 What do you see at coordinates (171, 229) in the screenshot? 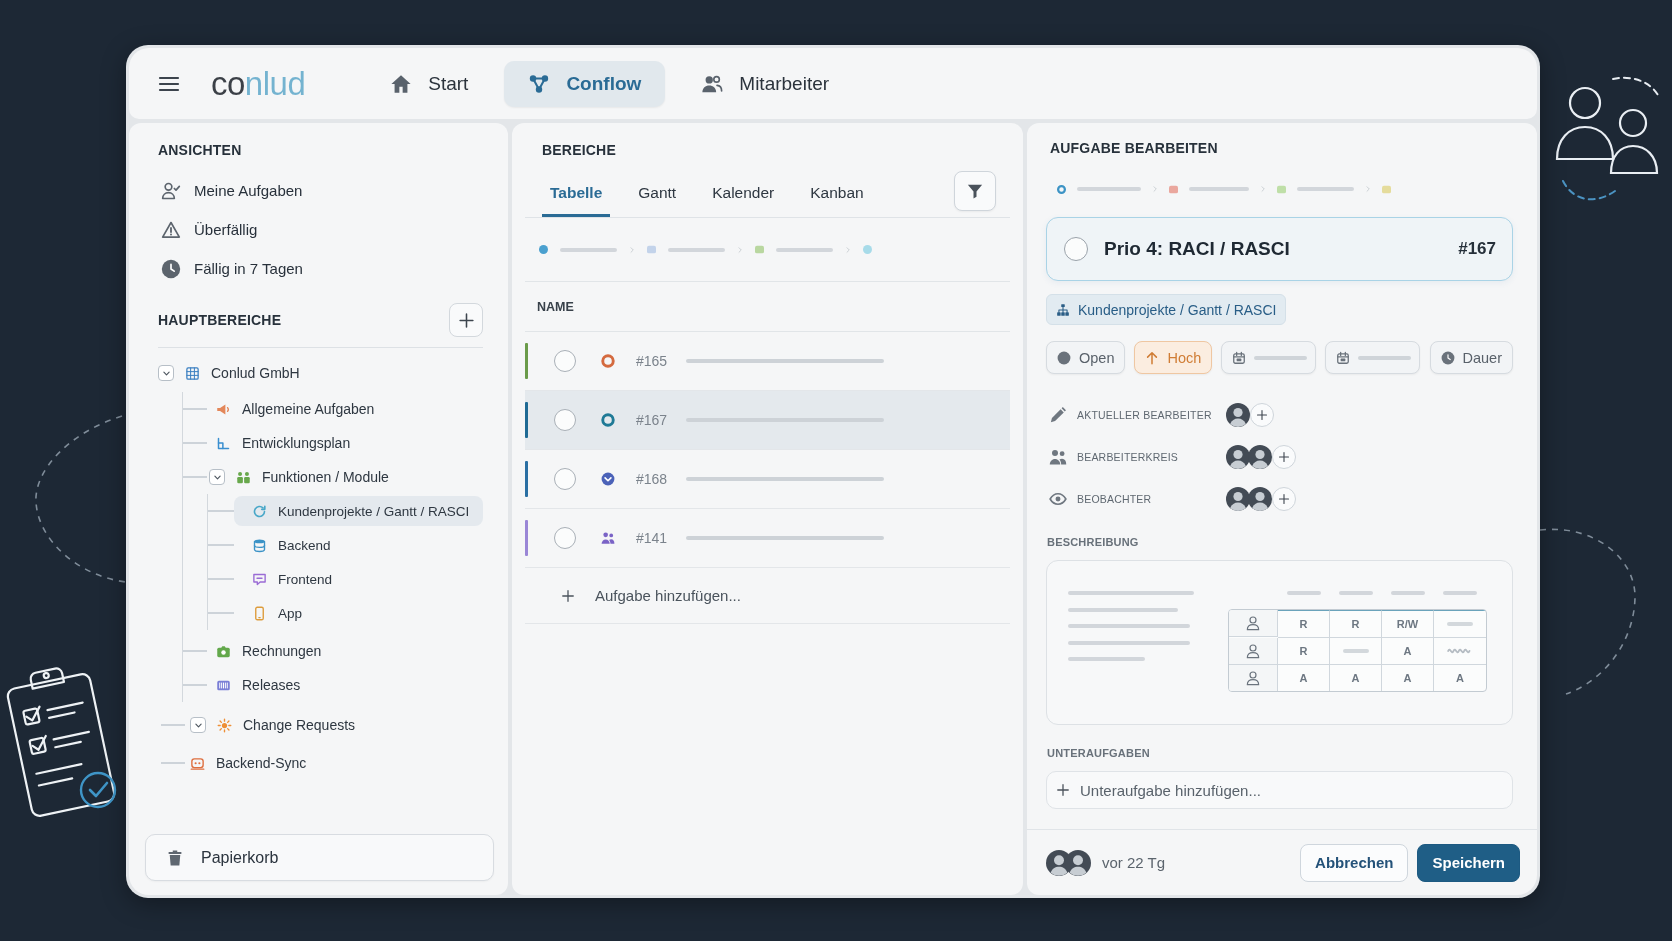
I see `warning-icon` at bounding box center [171, 229].